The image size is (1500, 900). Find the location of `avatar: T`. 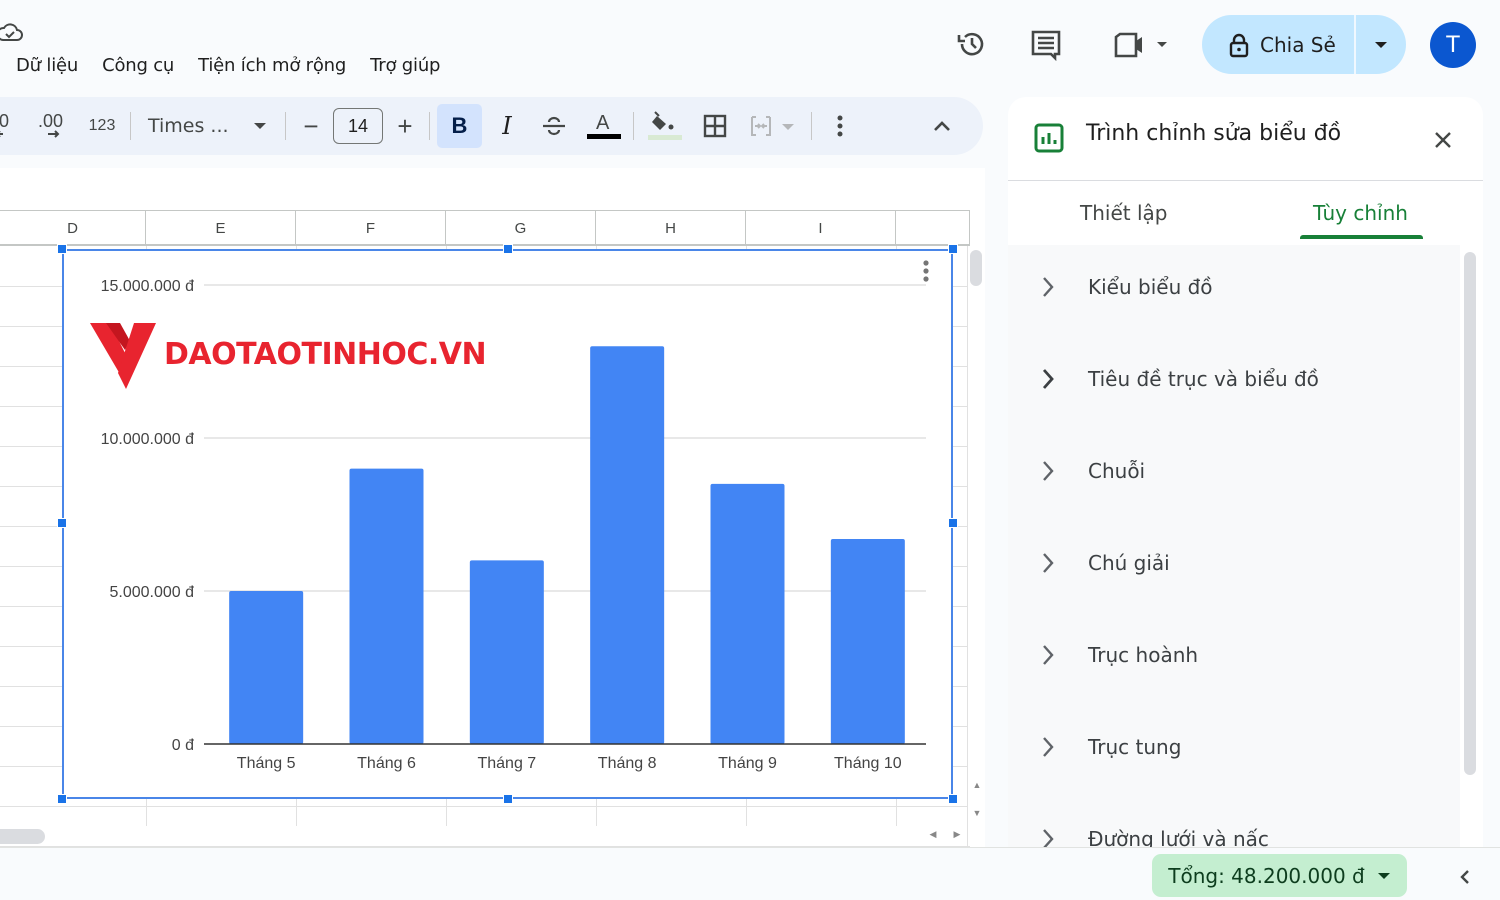

avatar: T is located at coordinates (1453, 45).